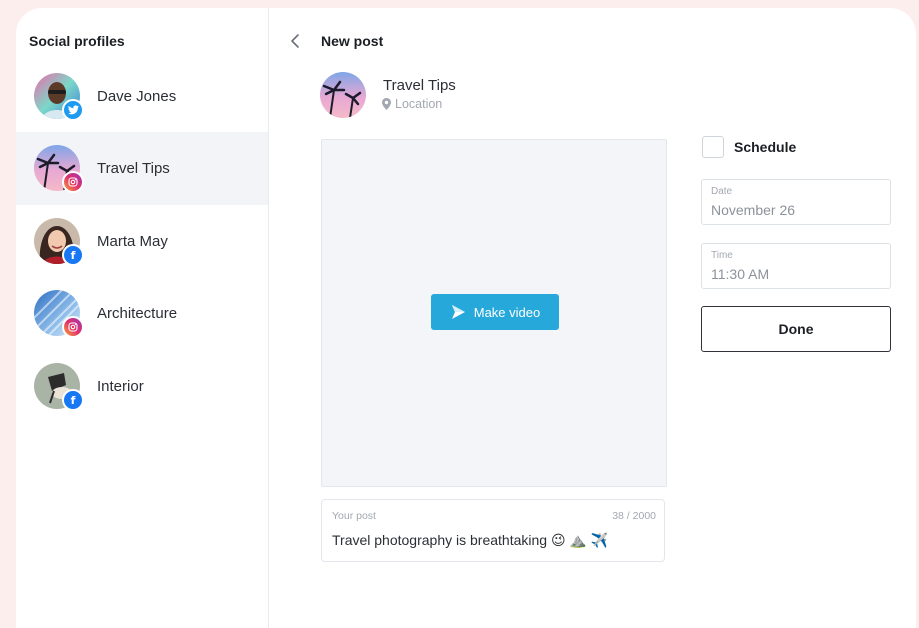  I want to click on make-video-label: Make video, so click(507, 312).